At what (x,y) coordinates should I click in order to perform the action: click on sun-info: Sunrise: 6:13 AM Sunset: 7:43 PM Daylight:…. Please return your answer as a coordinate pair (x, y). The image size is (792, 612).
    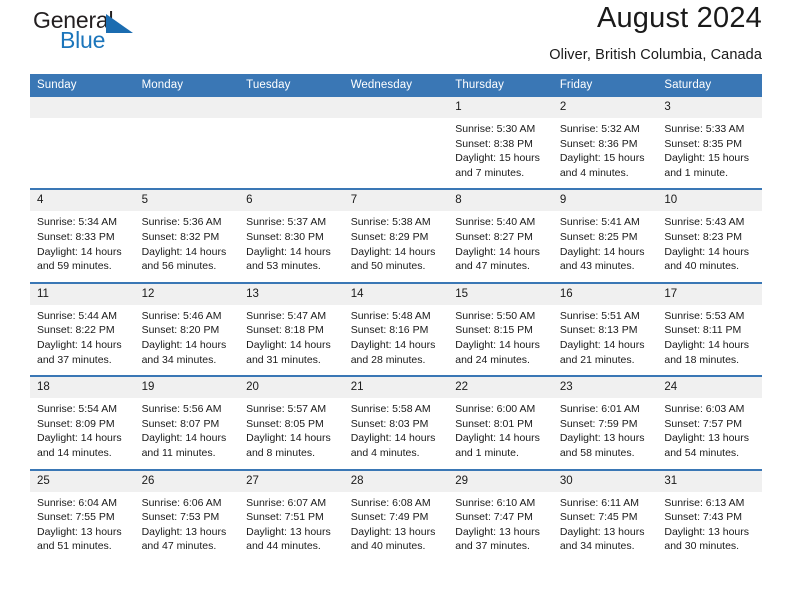
    Looking at the image, I should click on (709, 527).